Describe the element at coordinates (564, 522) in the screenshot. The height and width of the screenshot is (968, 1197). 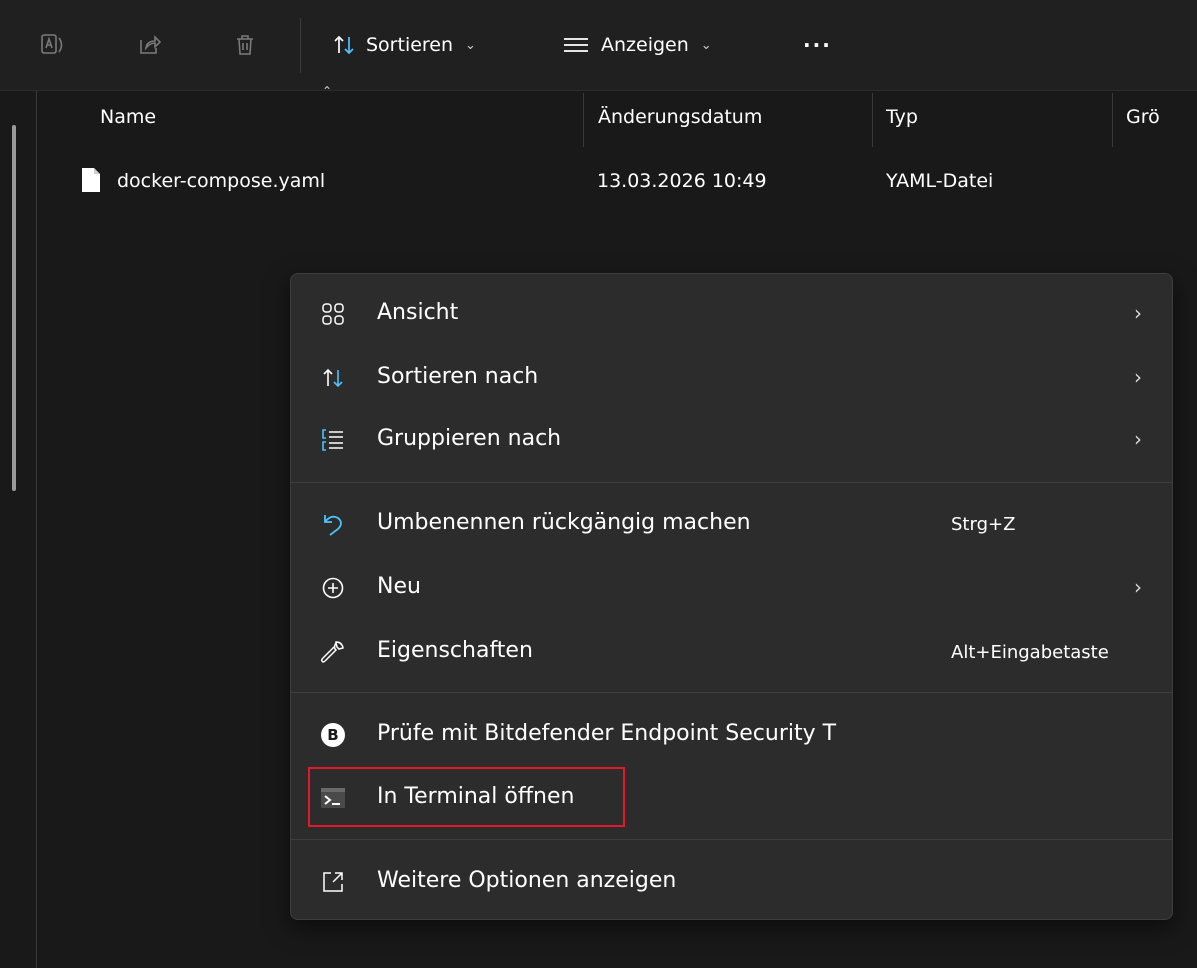
I see `menu-item-label: Umbenennen rückgängig machen` at that location.